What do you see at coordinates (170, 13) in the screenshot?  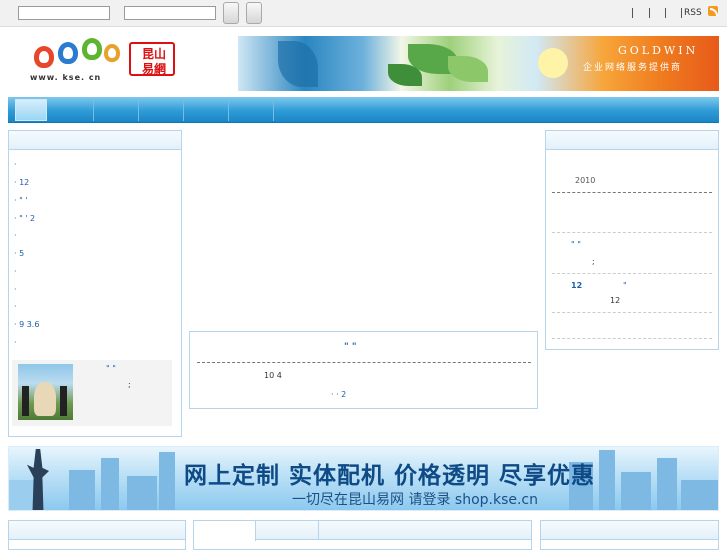 I see `password-input` at bounding box center [170, 13].